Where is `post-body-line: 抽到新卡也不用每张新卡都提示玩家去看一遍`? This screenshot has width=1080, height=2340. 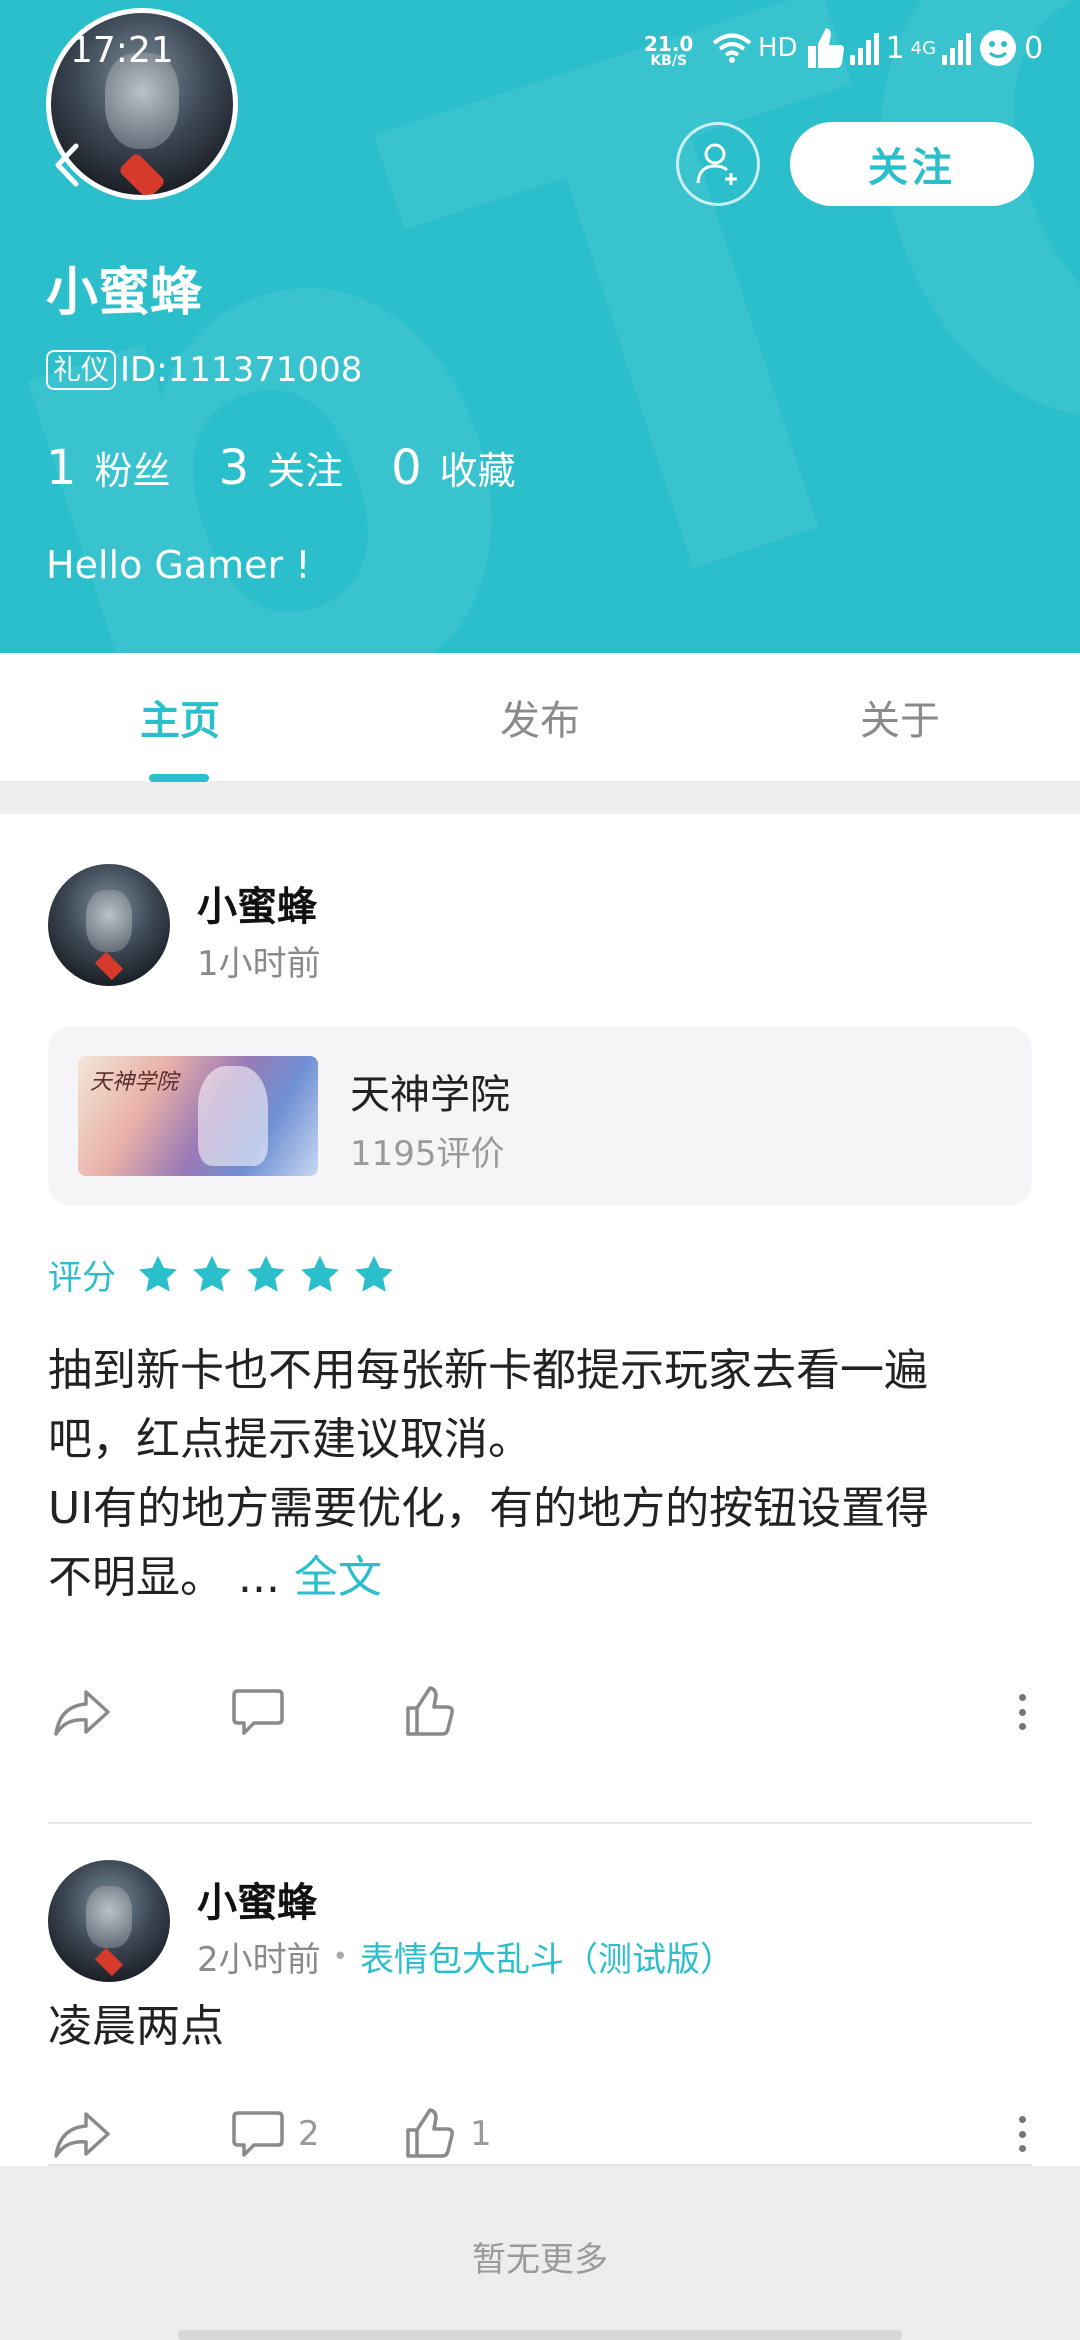
post-body-line: 抽到新卡也不用每张新卡都提示玩家去看一遍 is located at coordinates (488, 1370).